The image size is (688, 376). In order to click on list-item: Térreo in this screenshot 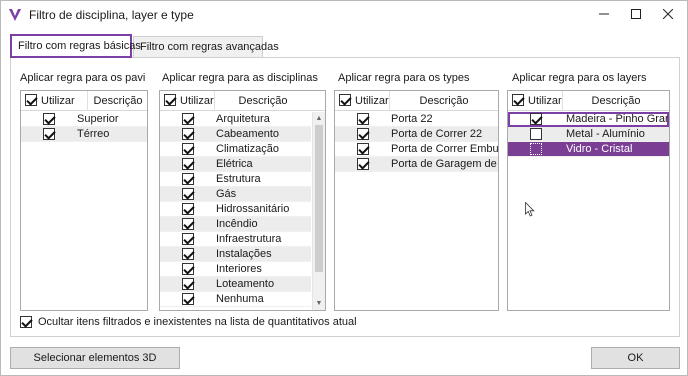, I will do `click(84, 134)`.